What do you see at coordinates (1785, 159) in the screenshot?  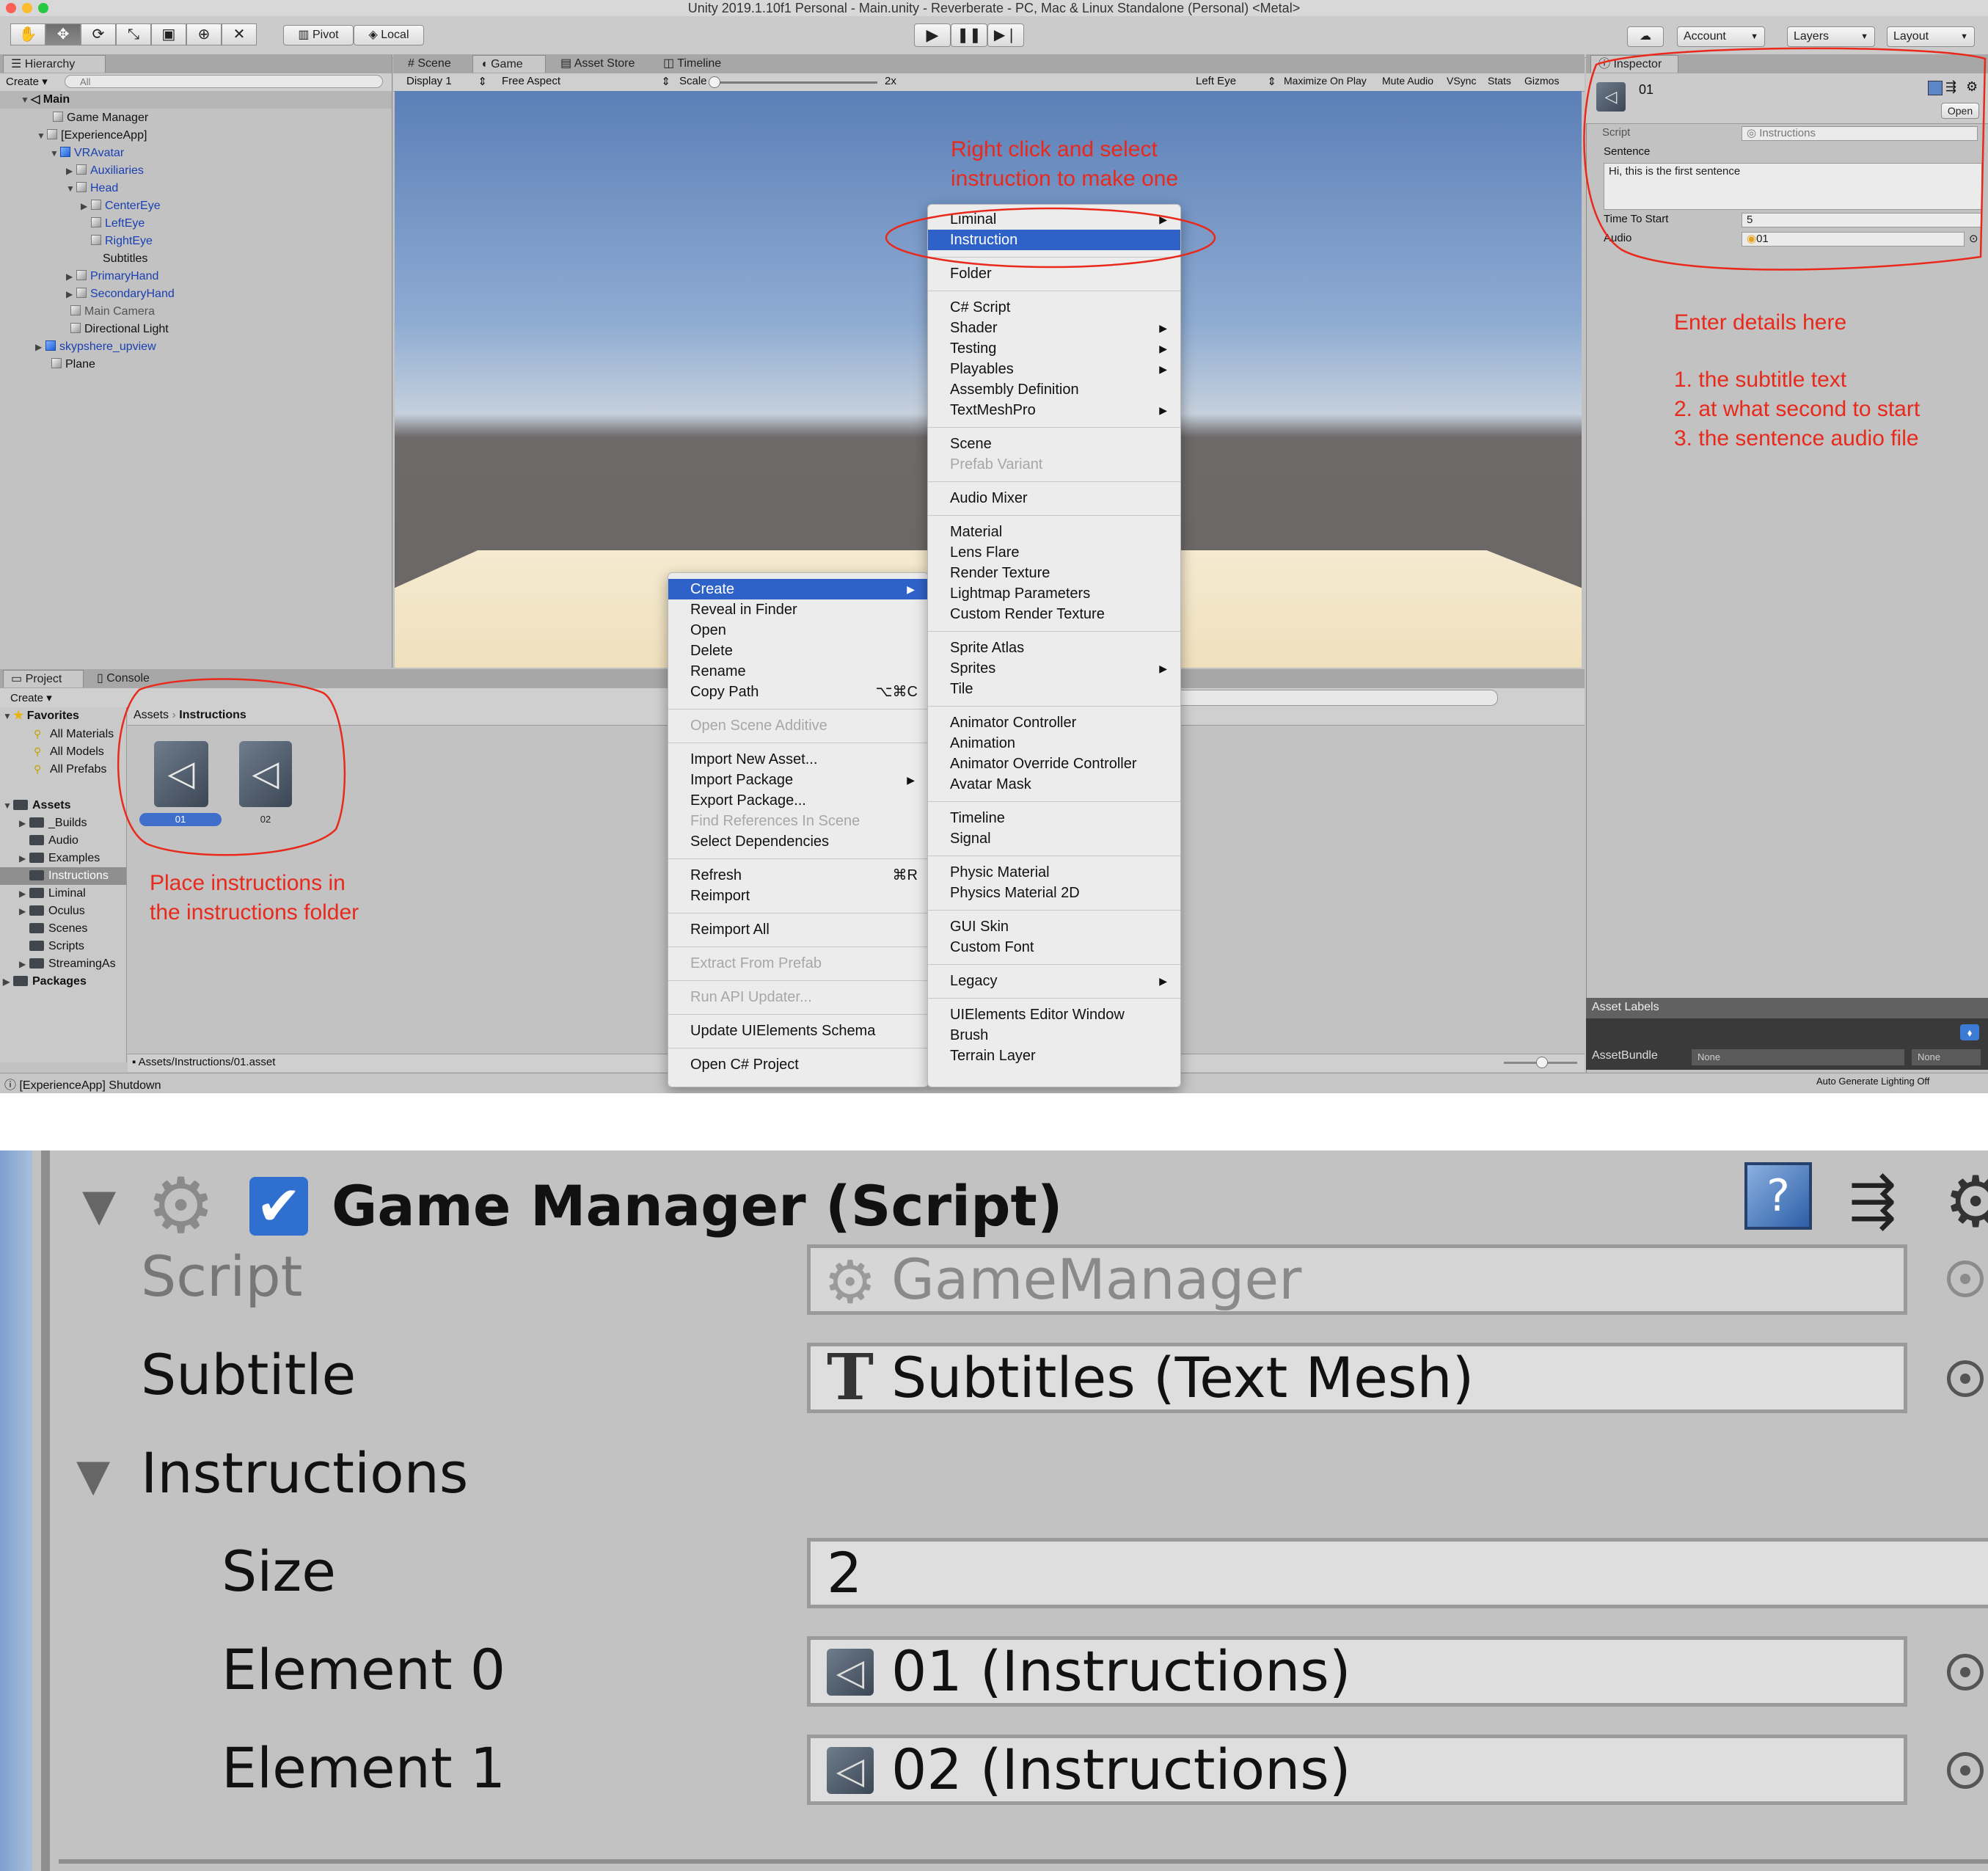 I see `circle-inspector-fields` at bounding box center [1785, 159].